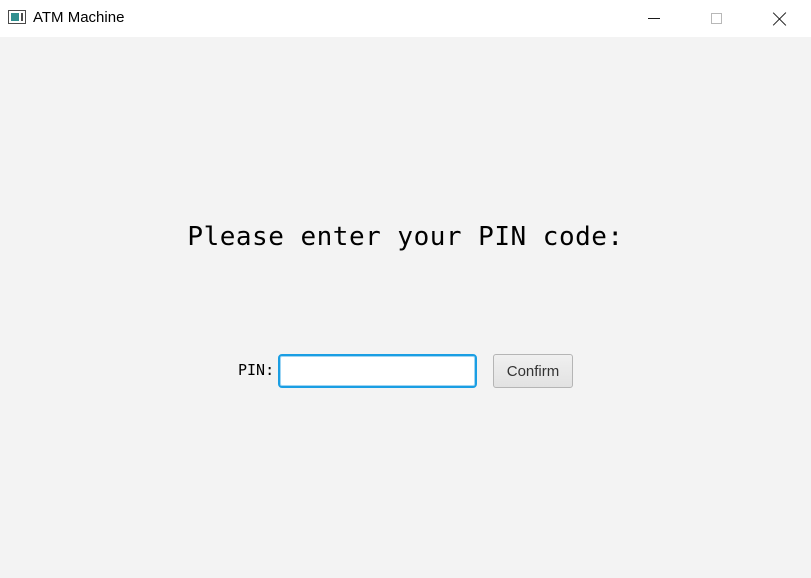  I want to click on window-title: ATM Machine, so click(79, 17).